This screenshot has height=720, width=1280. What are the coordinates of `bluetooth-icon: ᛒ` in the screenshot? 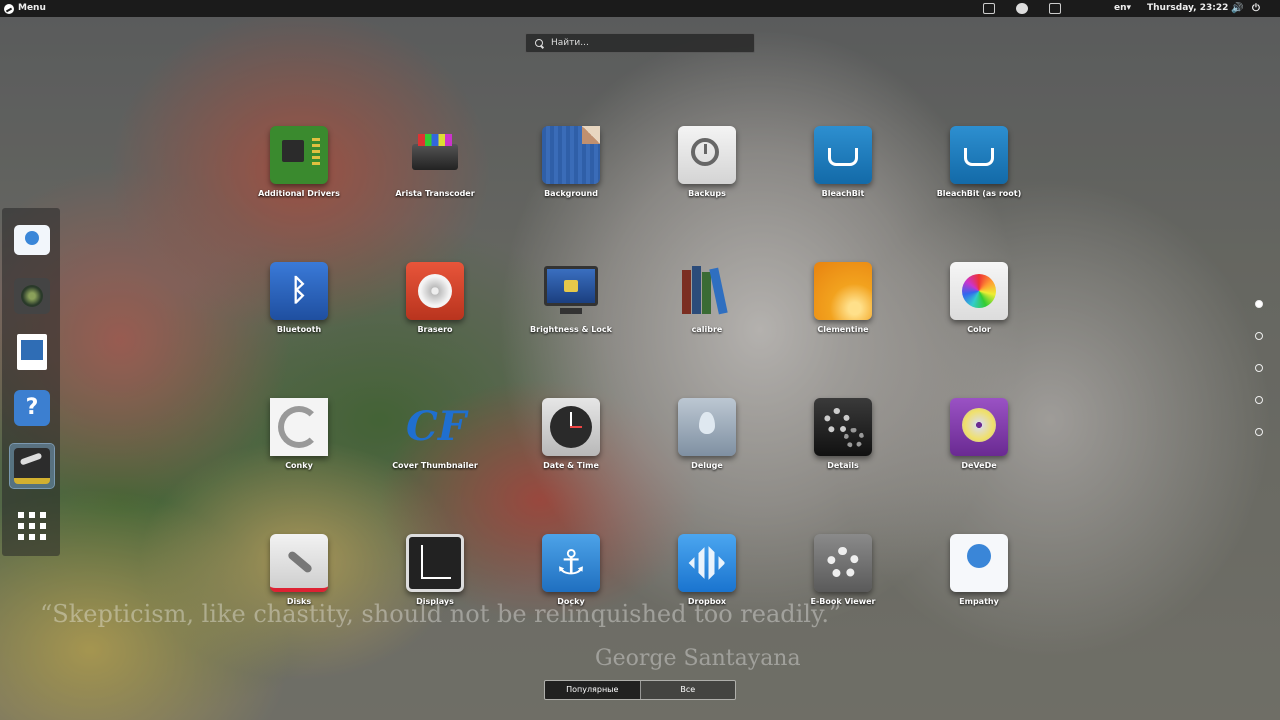 It's located at (299, 291).